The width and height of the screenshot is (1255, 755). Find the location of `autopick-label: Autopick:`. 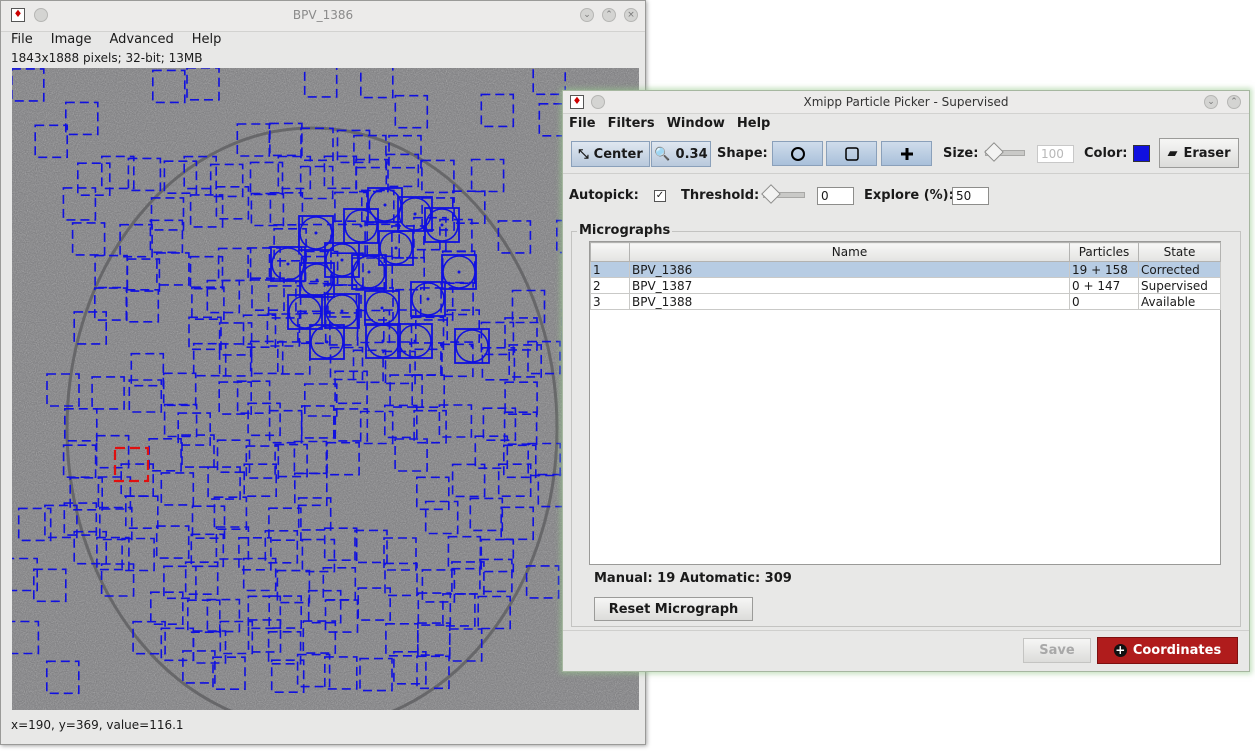

autopick-label: Autopick: is located at coordinates (604, 195).